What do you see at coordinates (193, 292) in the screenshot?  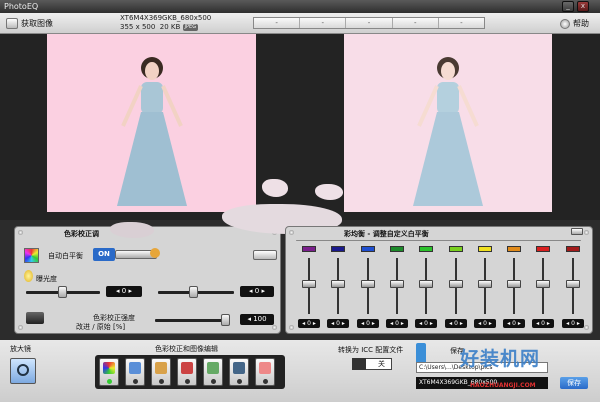 I see `shadow-slider-knob` at bounding box center [193, 292].